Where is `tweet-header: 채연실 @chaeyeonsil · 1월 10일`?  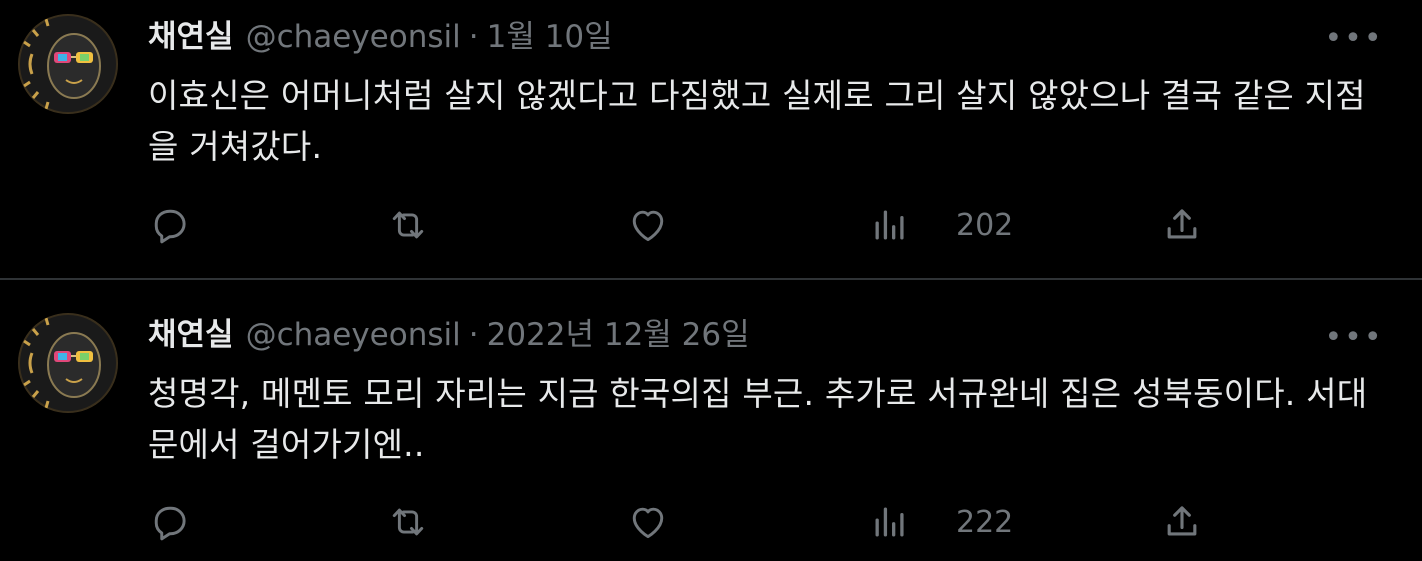
tweet-header: 채연실 @chaeyeonsil · 1월 10일 is located at coordinates (380, 37).